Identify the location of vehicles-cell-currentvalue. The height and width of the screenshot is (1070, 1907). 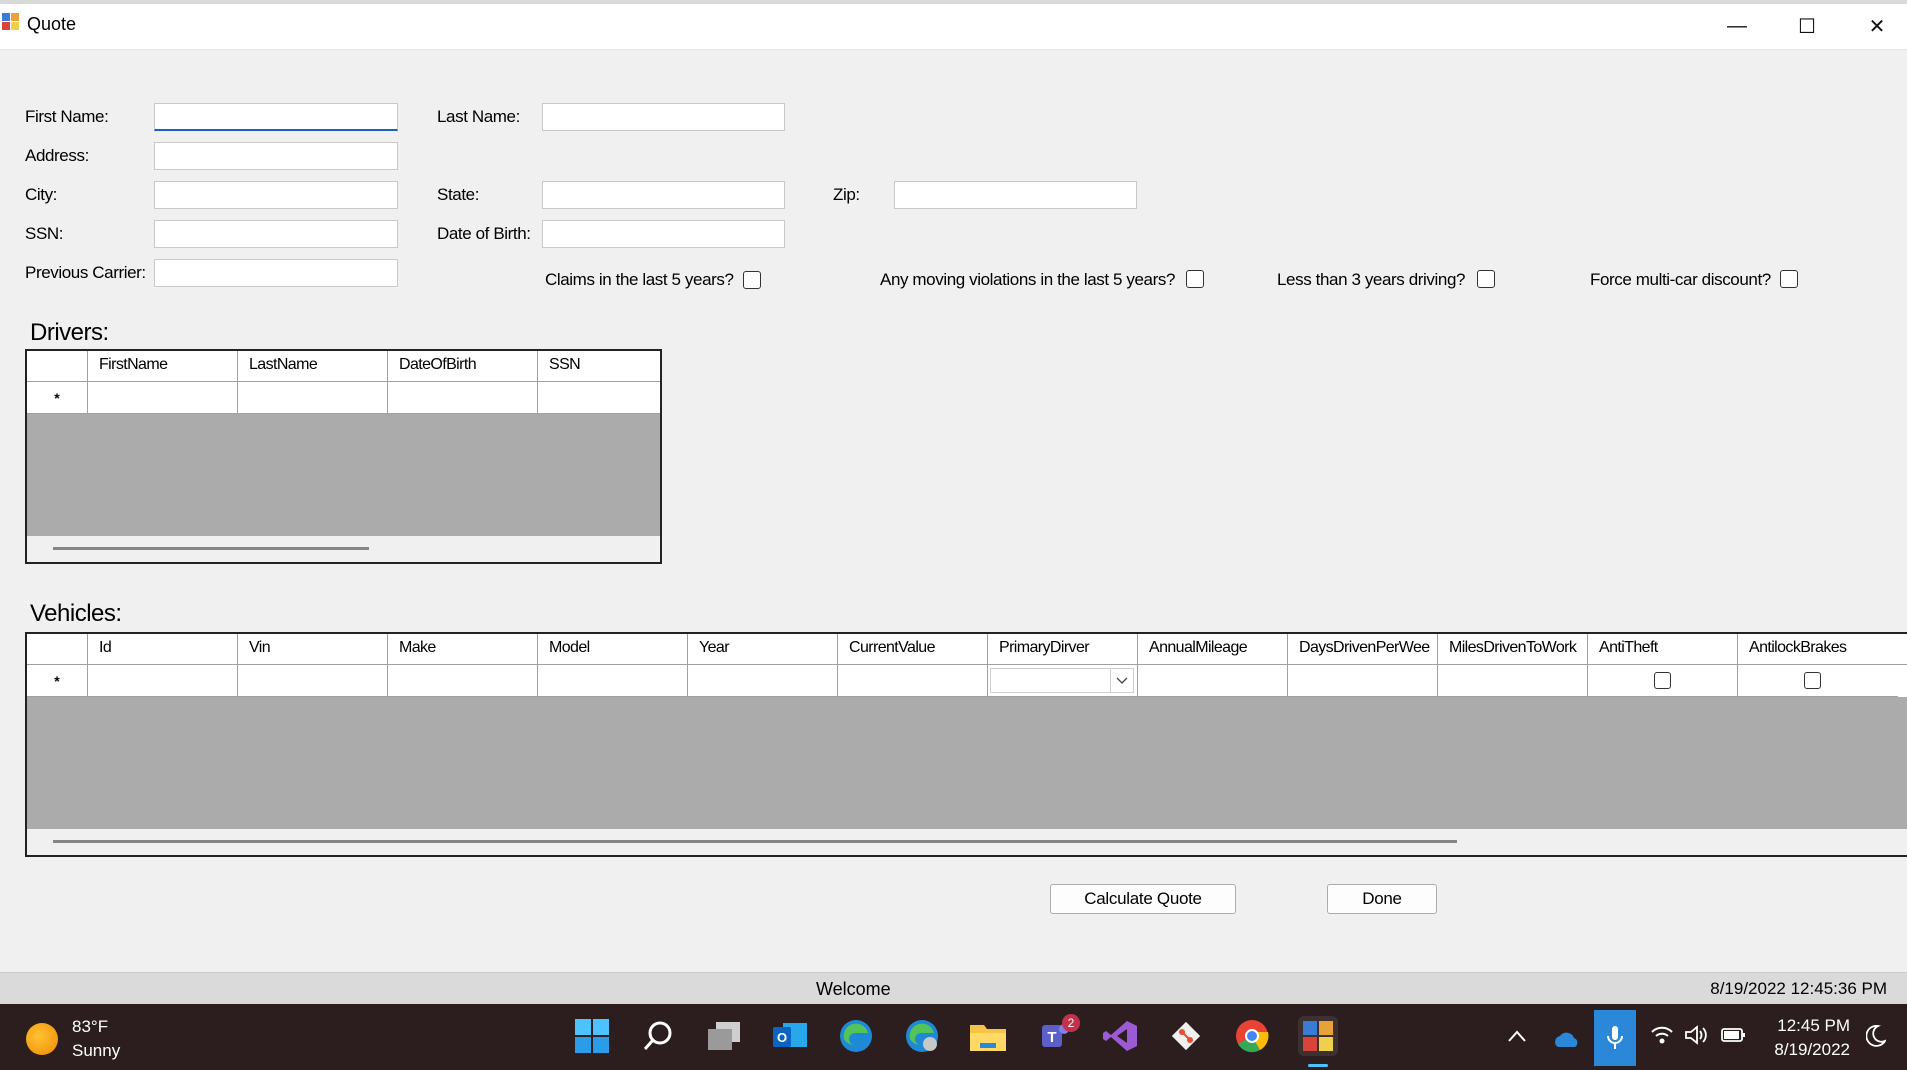
(913, 681).